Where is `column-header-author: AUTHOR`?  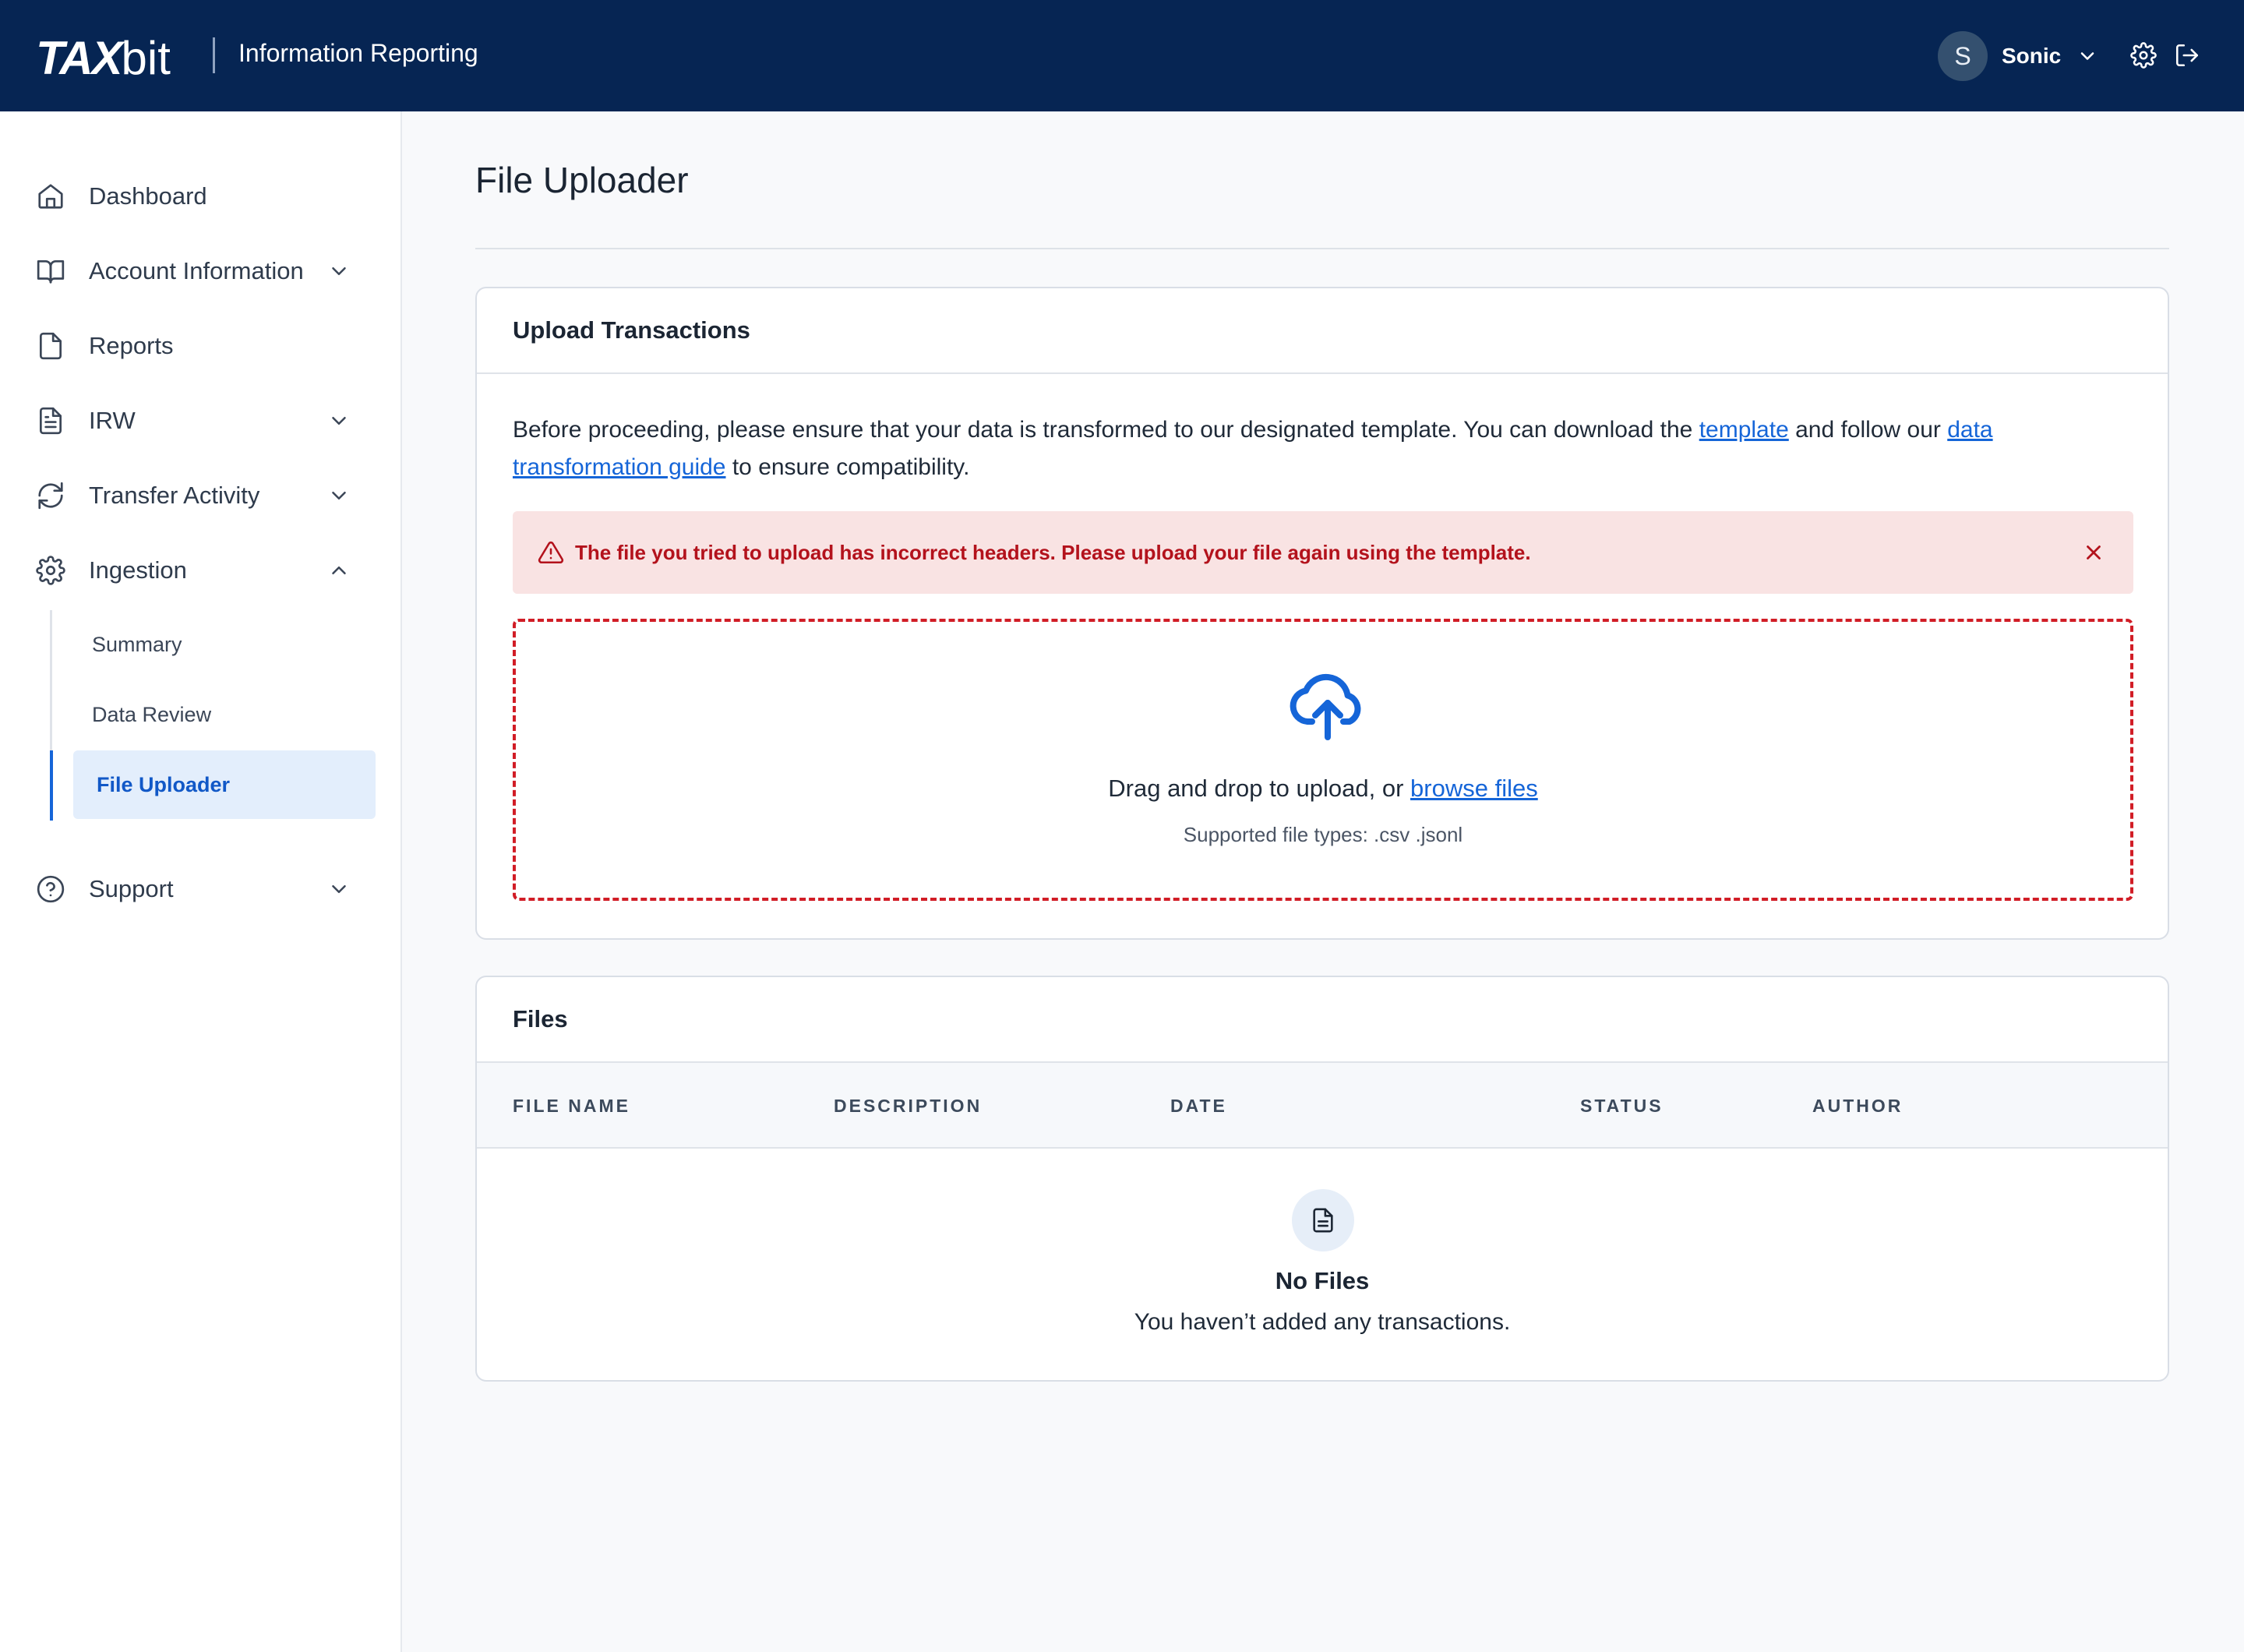
column-header-author: AUTHOR is located at coordinates (1857, 1106).